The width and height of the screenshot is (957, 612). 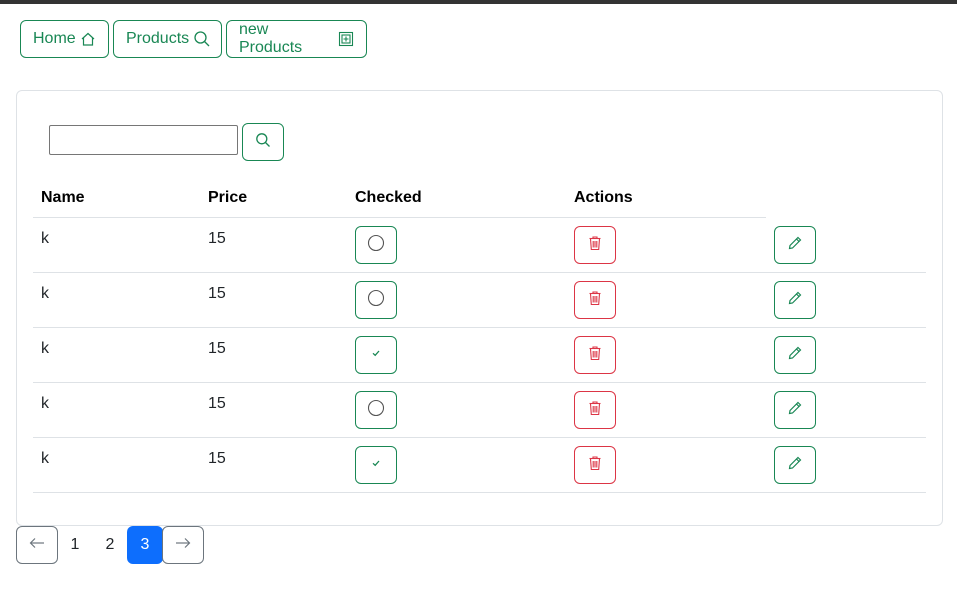 I want to click on page-3-button: 3, so click(x=145, y=545).